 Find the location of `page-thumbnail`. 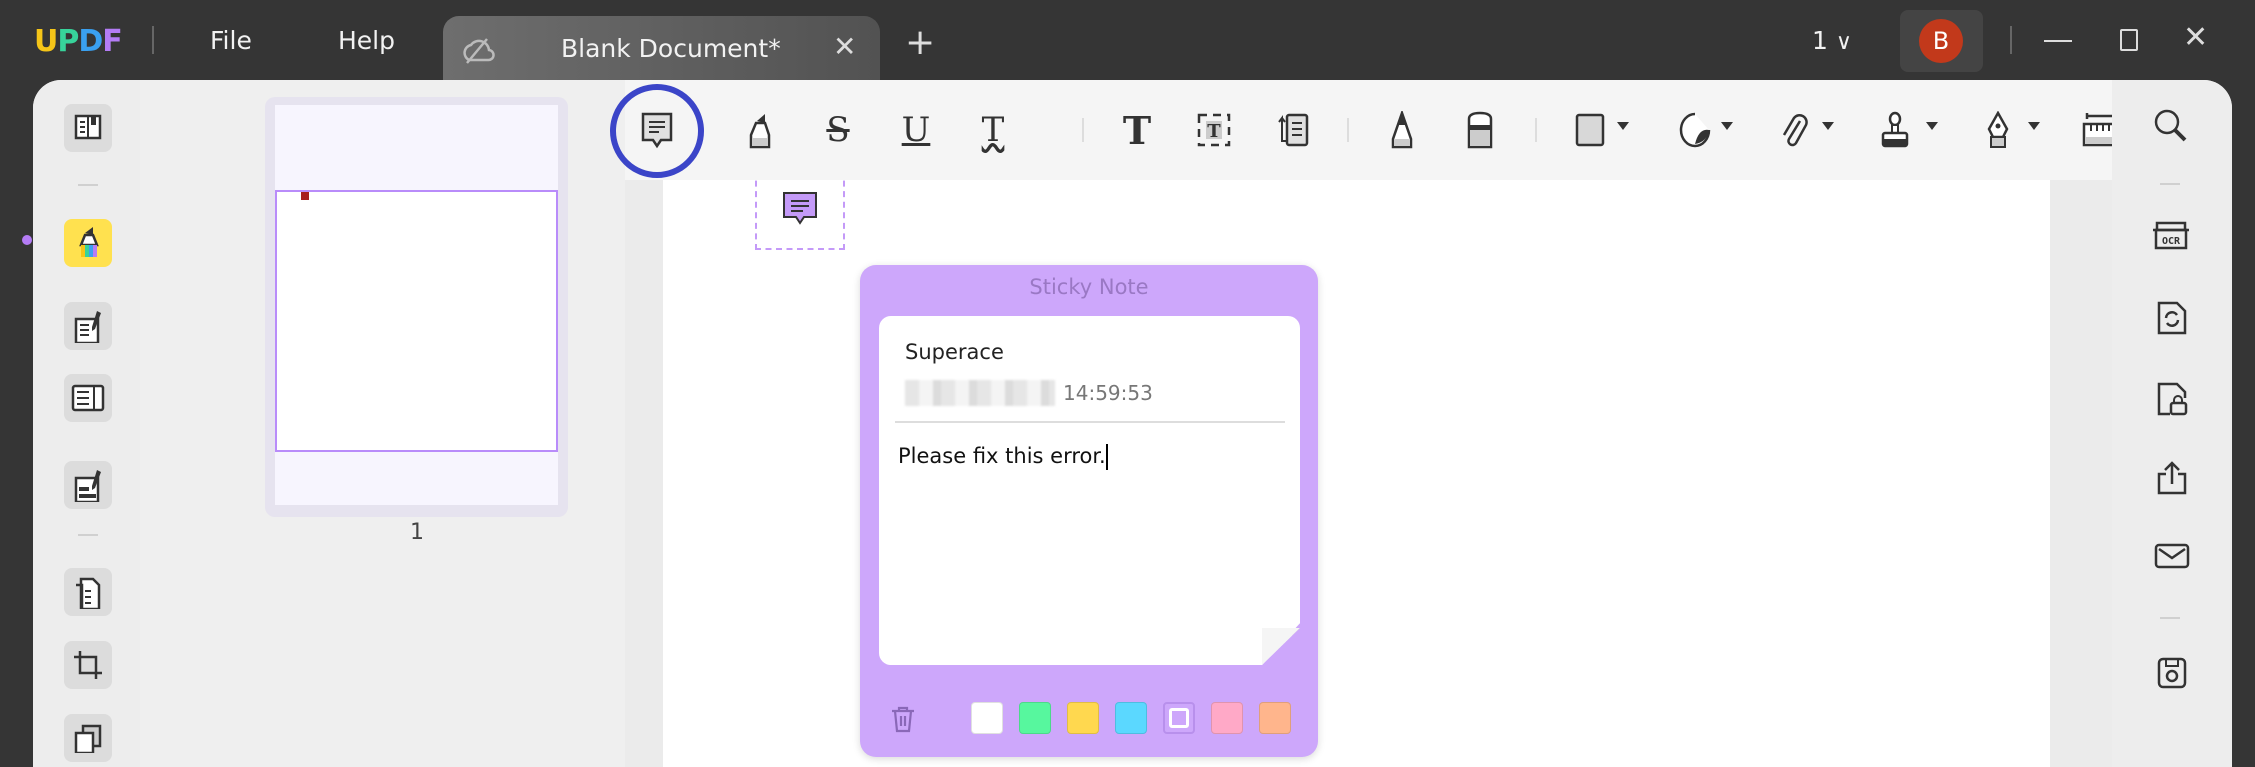

page-thumbnail is located at coordinates (416, 307).